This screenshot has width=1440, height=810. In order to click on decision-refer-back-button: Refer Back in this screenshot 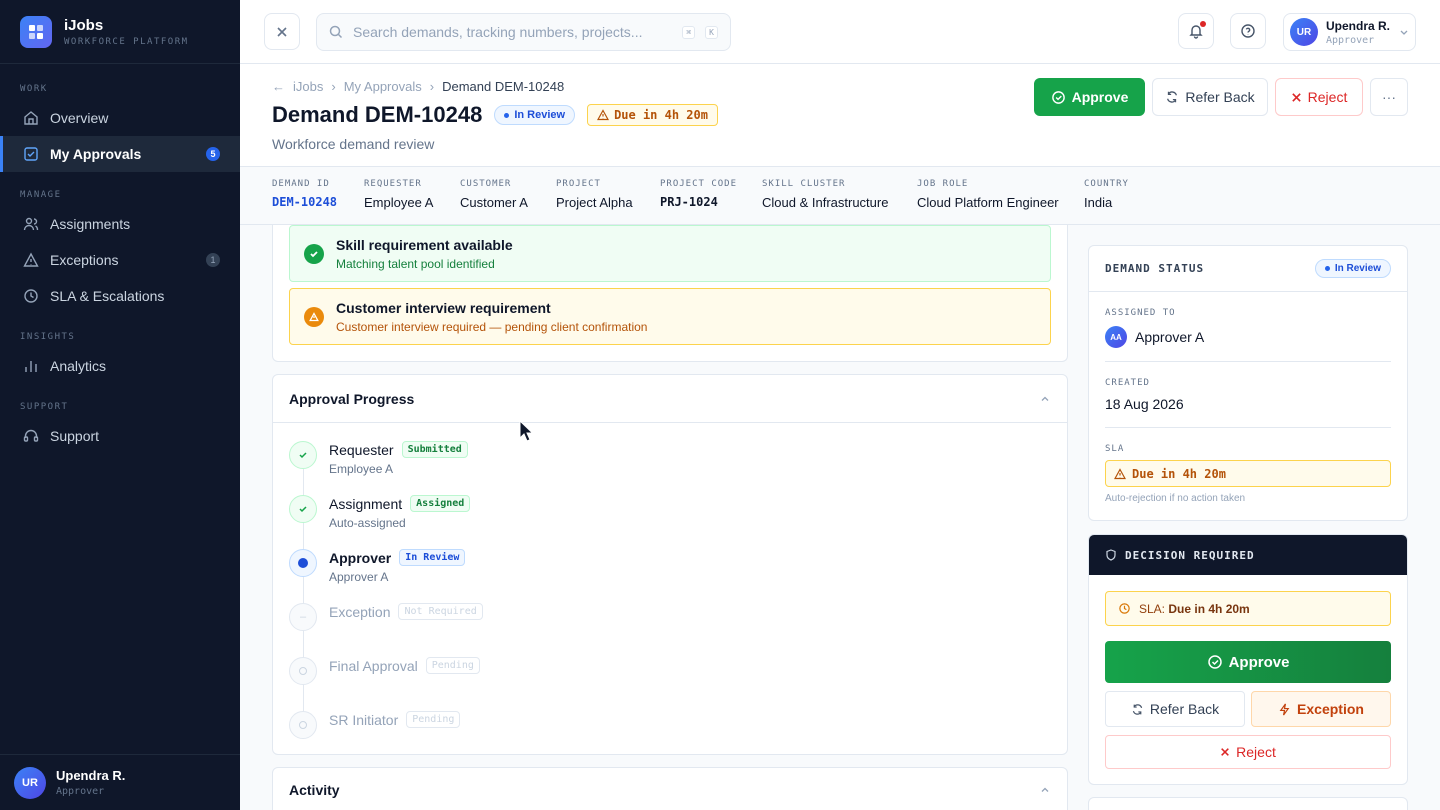, I will do `click(1175, 709)`.